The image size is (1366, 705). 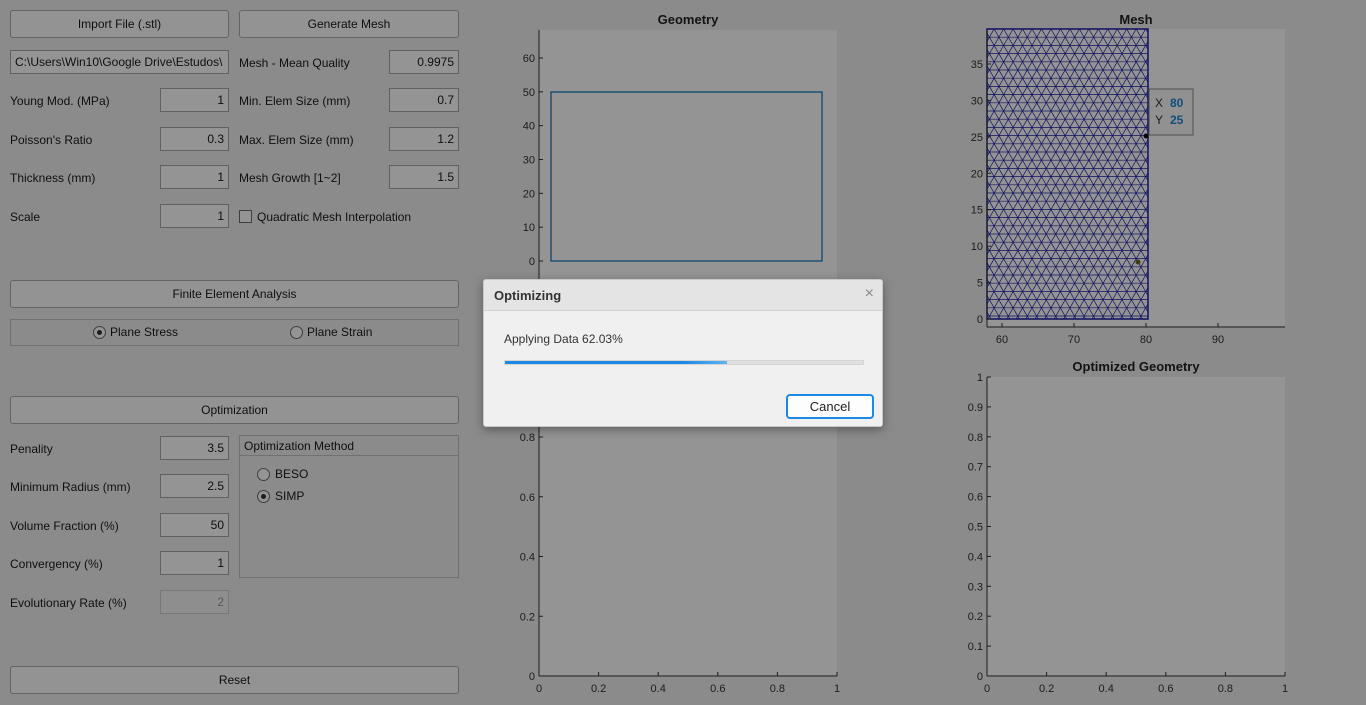 What do you see at coordinates (528, 295) in the screenshot?
I see `dialog-title: Optimizing` at bounding box center [528, 295].